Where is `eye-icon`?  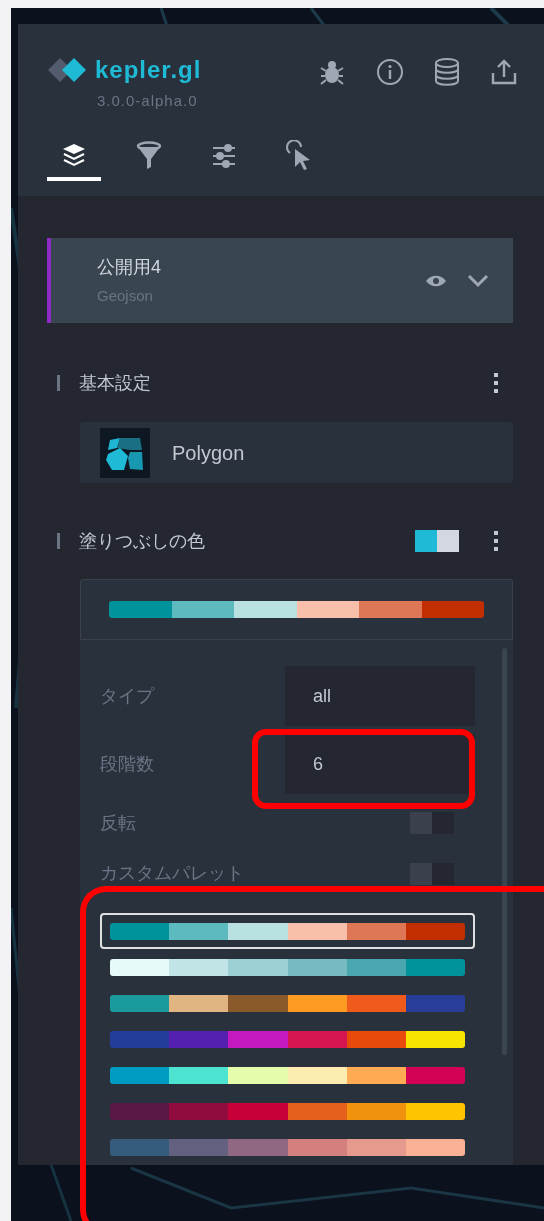
eye-icon is located at coordinates (436, 280).